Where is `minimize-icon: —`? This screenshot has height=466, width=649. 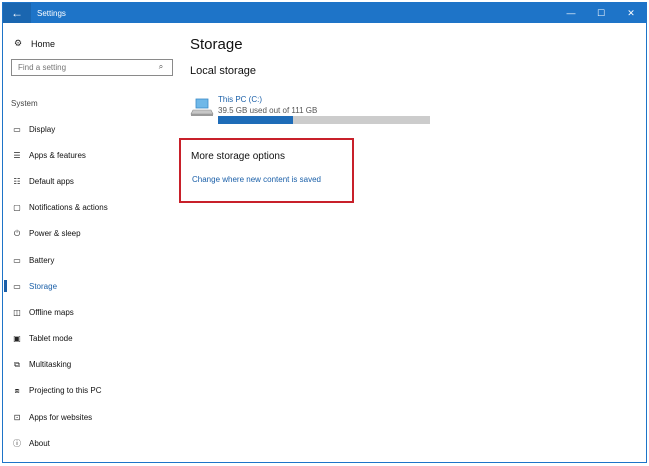
minimize-icon: — is located at coordinates (571, 13).